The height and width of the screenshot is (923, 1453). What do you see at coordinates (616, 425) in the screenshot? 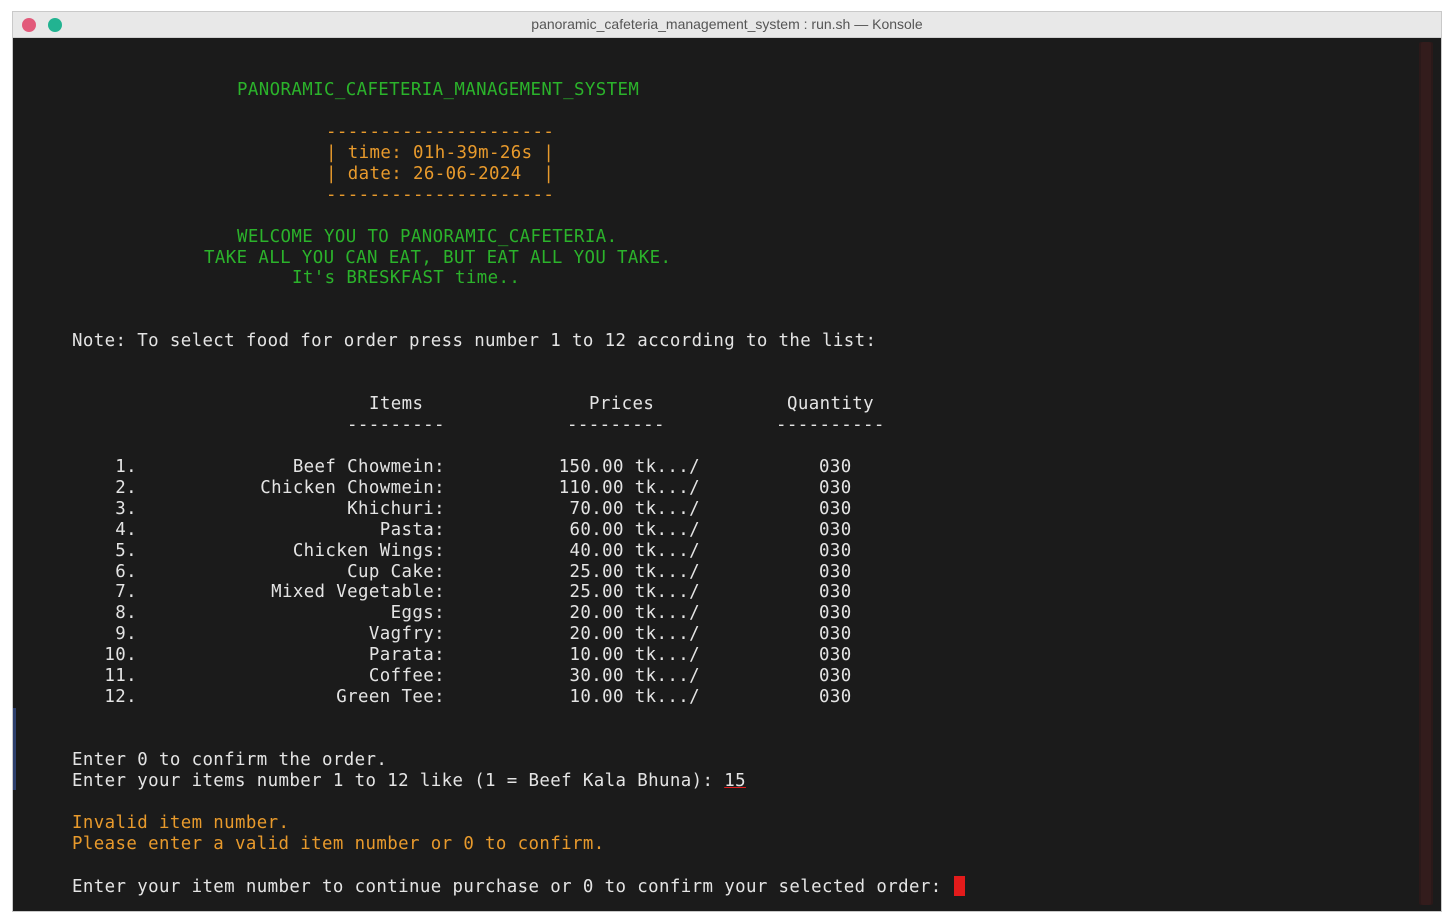
I see `header-prices-underline: ---------` at bounding box center [616, 425].